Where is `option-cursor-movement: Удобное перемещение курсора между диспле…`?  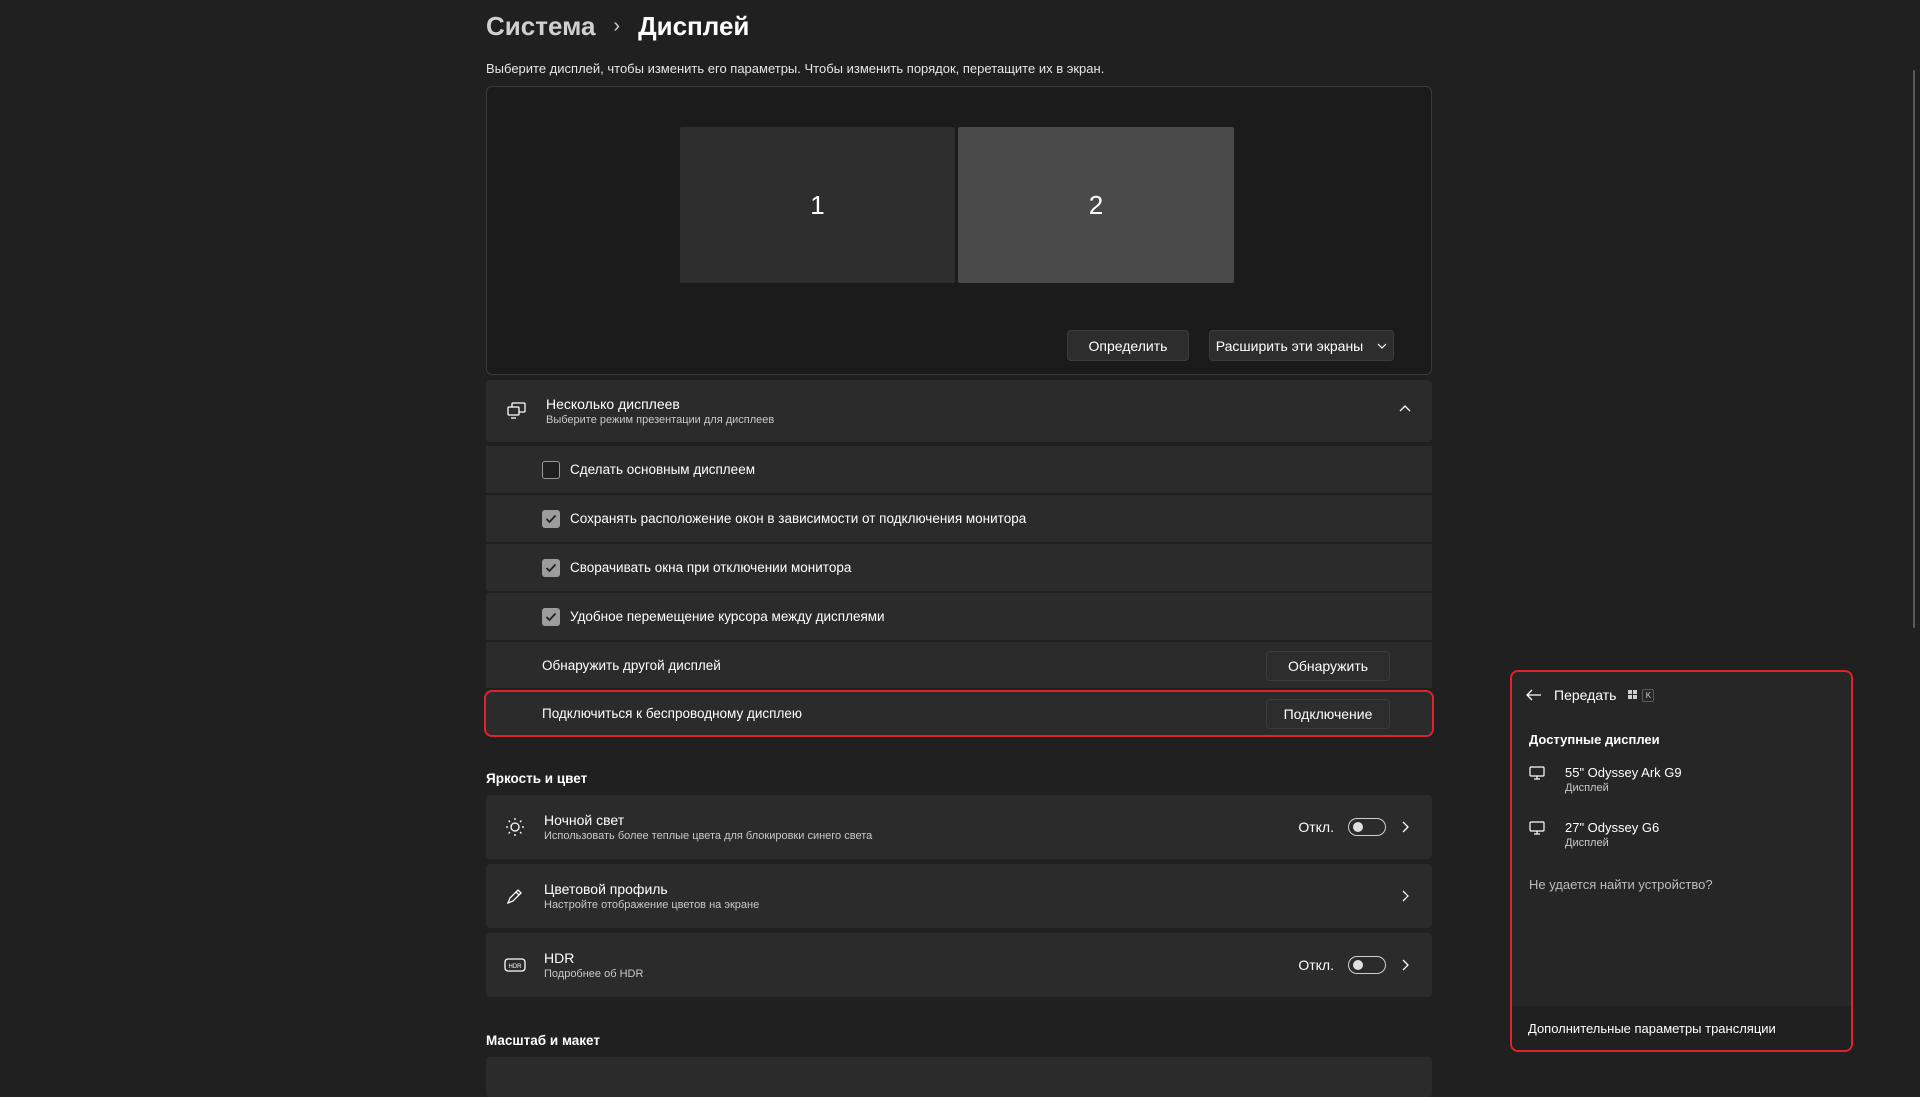
option-cursor-movement: Удобное перемещение курсора между диспле… is located at coordinates (959, 616).